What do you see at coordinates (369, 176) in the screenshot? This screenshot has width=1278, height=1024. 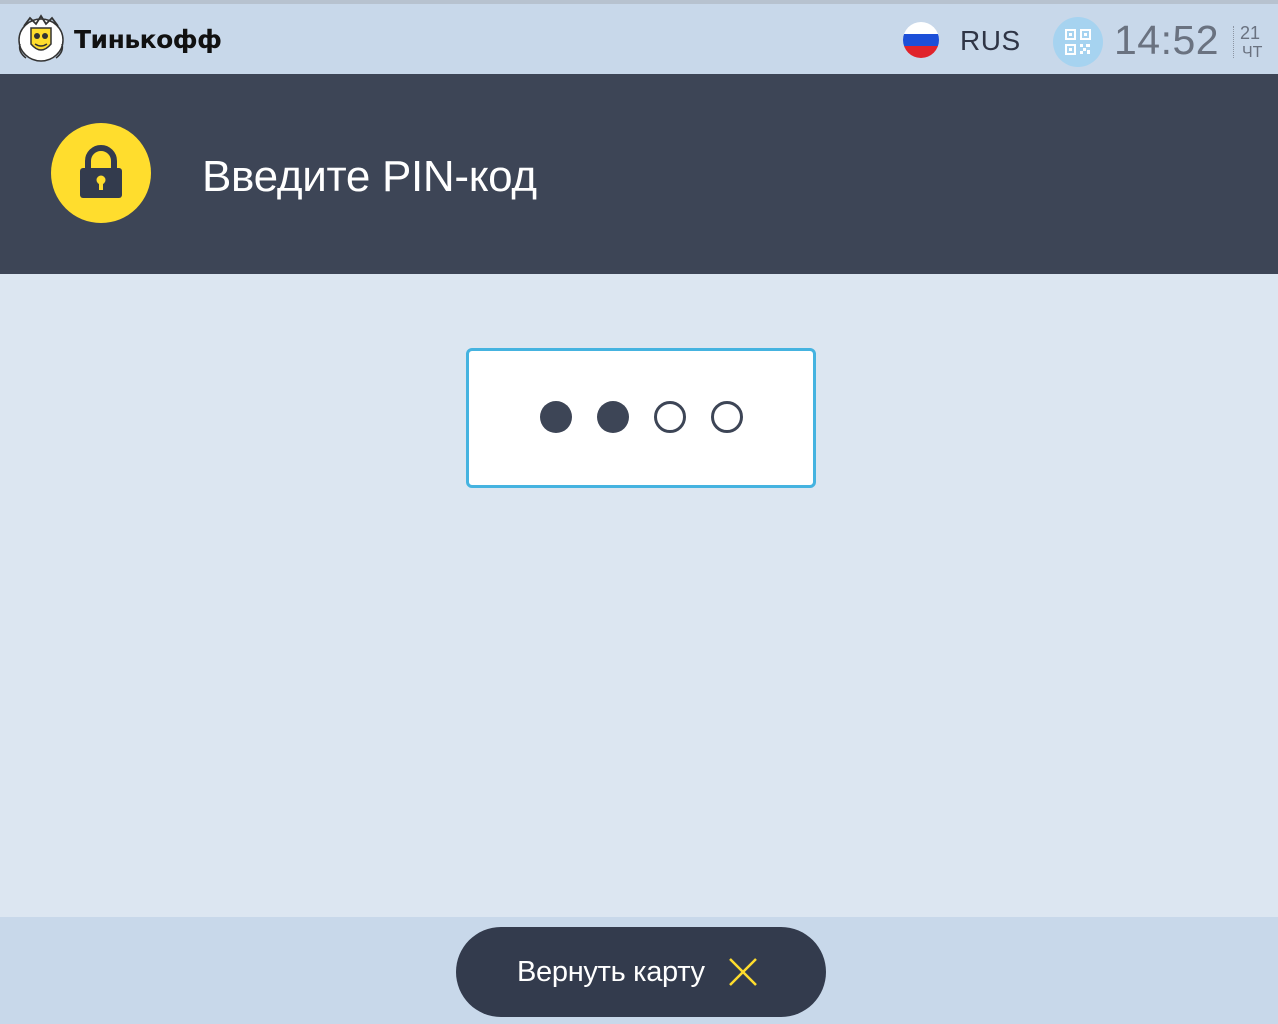 I see `page-title: Введите PIN-код` at bounding box center [369, 176].